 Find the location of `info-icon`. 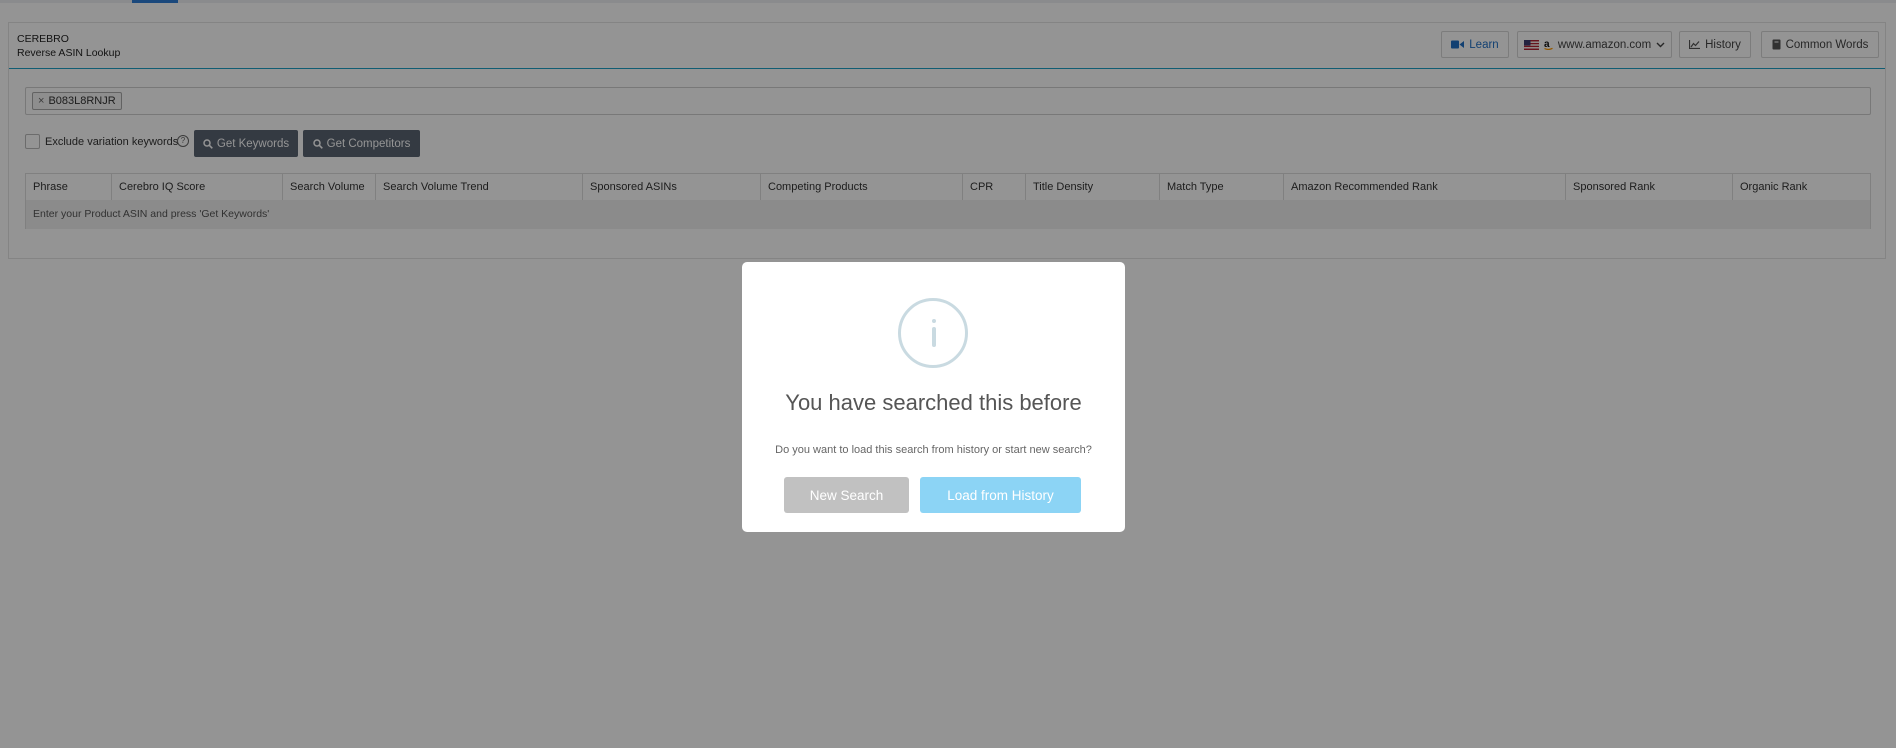

info-icon is located at coordinates (933, 333).